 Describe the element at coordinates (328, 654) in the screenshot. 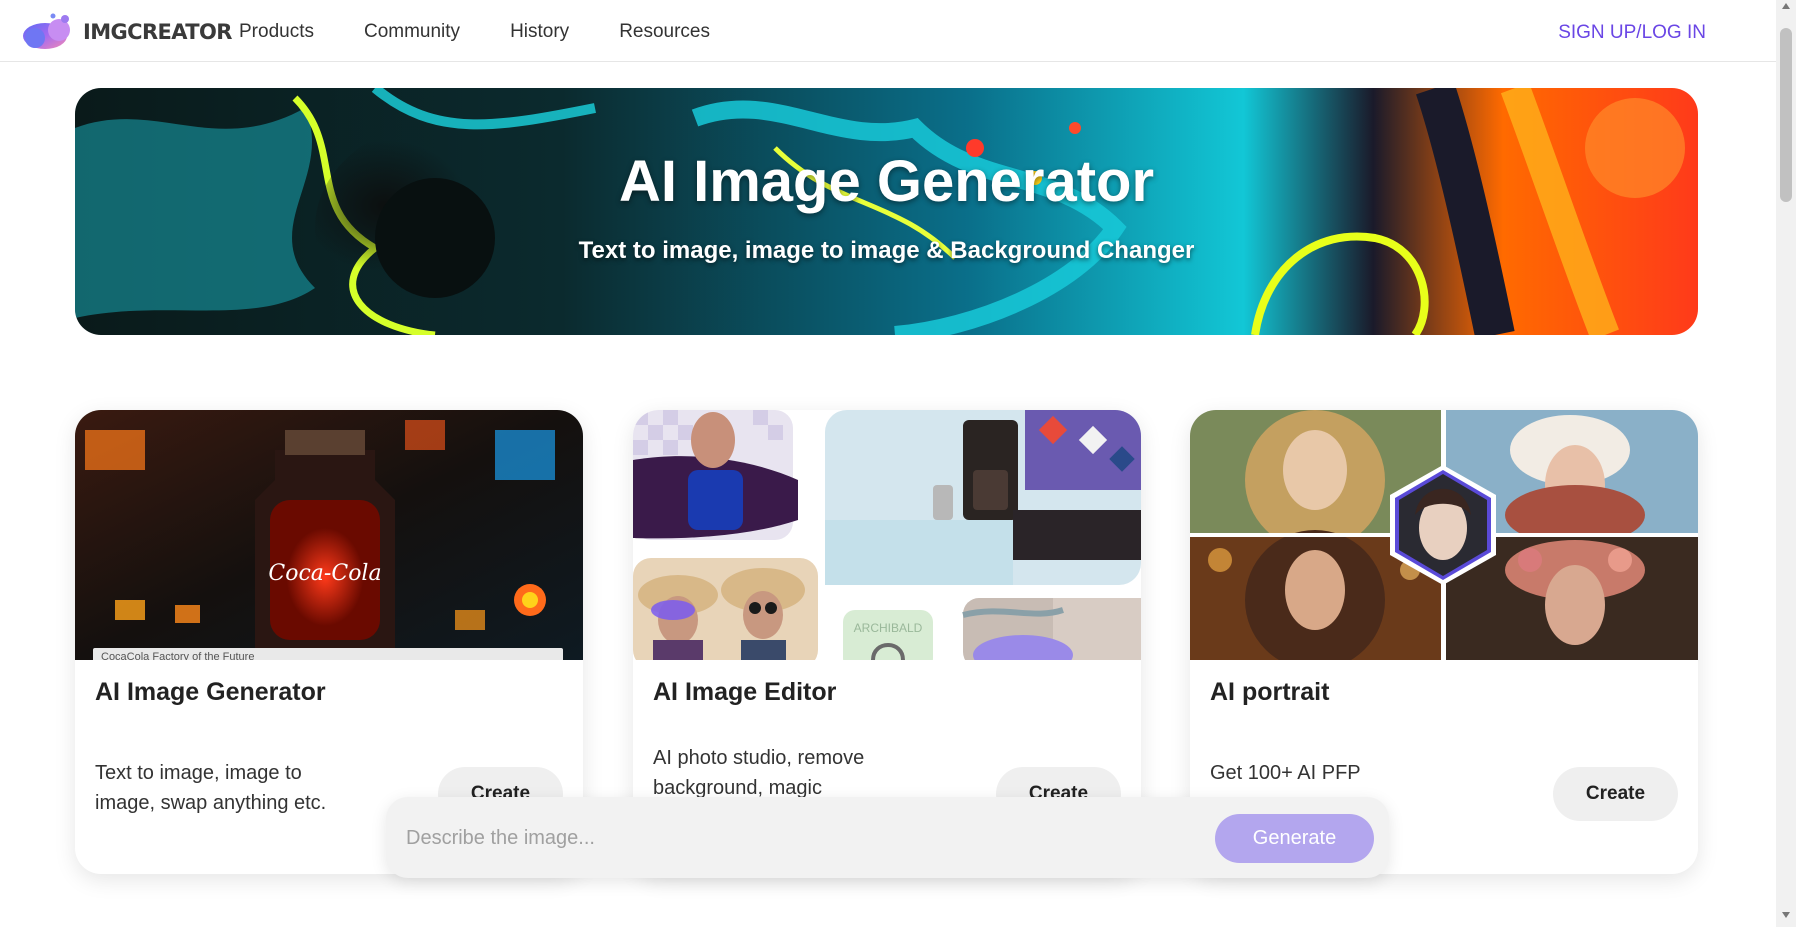

I see `image-caption-strip: CocaCola Factory of the Future` at that location.